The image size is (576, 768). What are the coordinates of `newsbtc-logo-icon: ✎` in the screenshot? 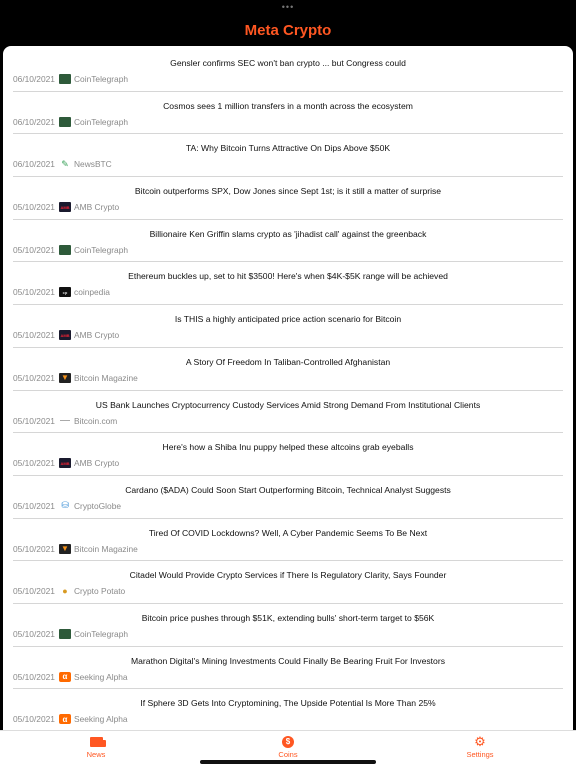 It's located at (65, 164).